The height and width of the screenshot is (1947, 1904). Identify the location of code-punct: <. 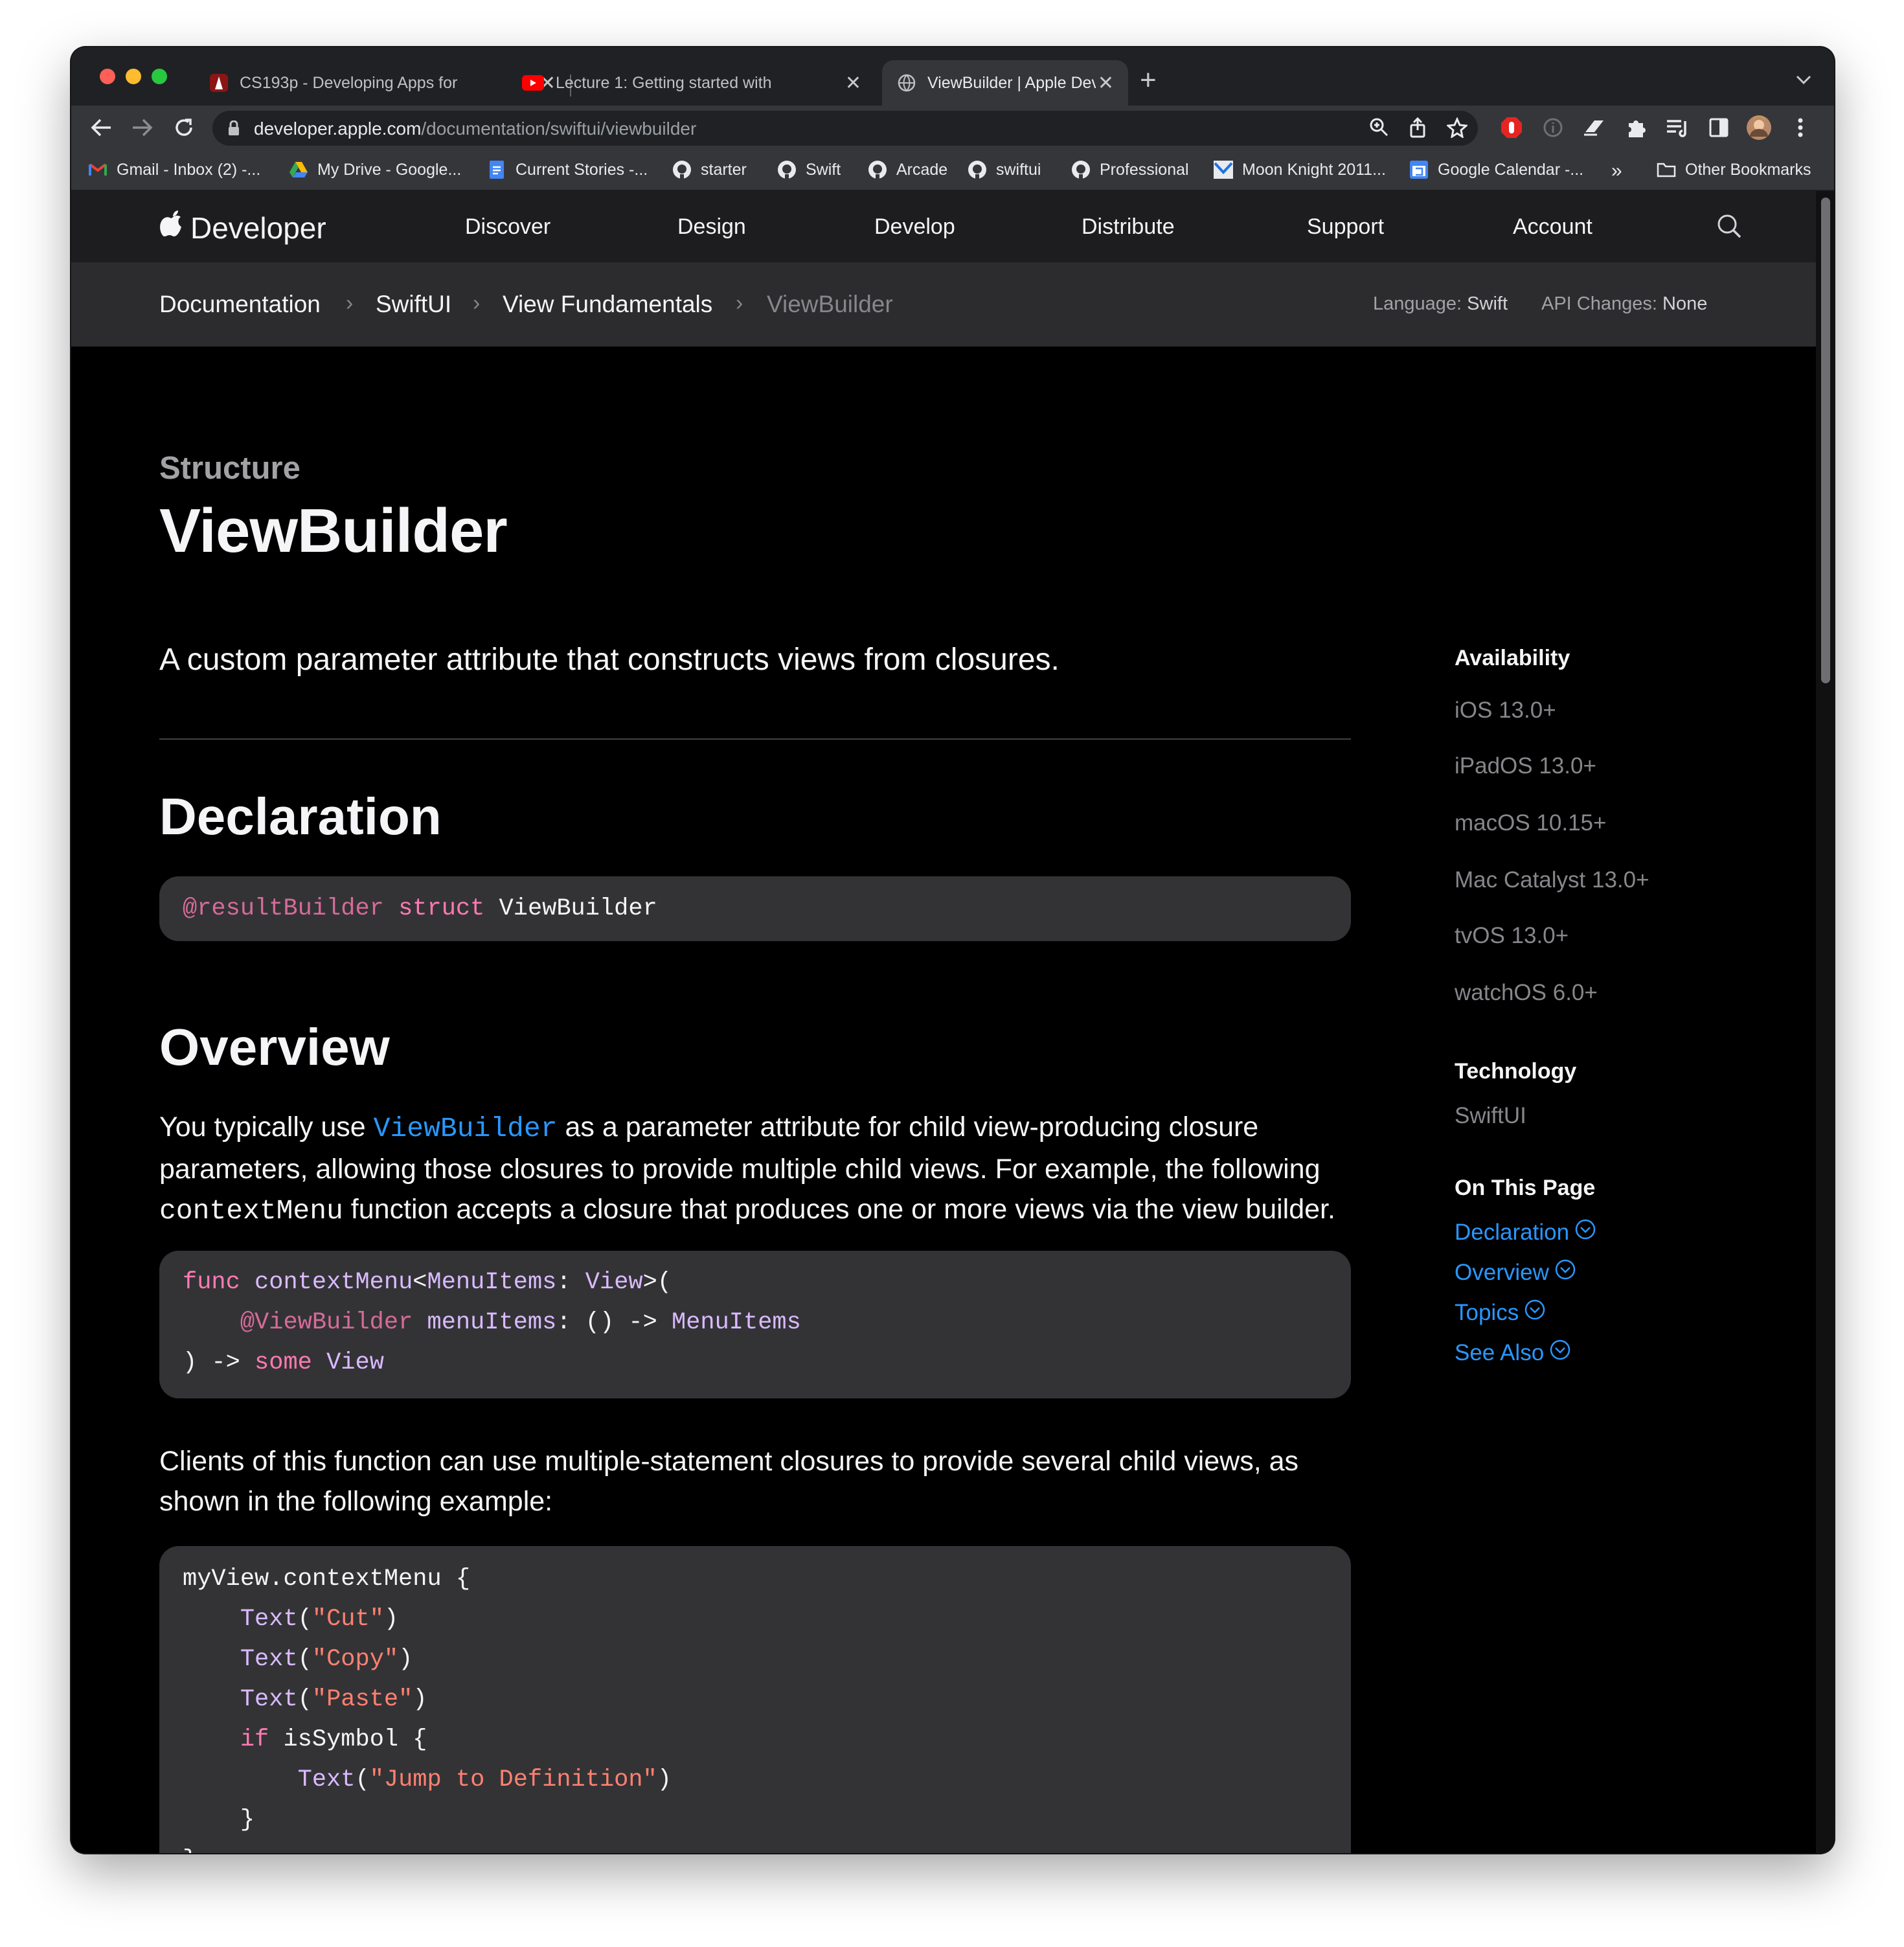
(420, 1282).